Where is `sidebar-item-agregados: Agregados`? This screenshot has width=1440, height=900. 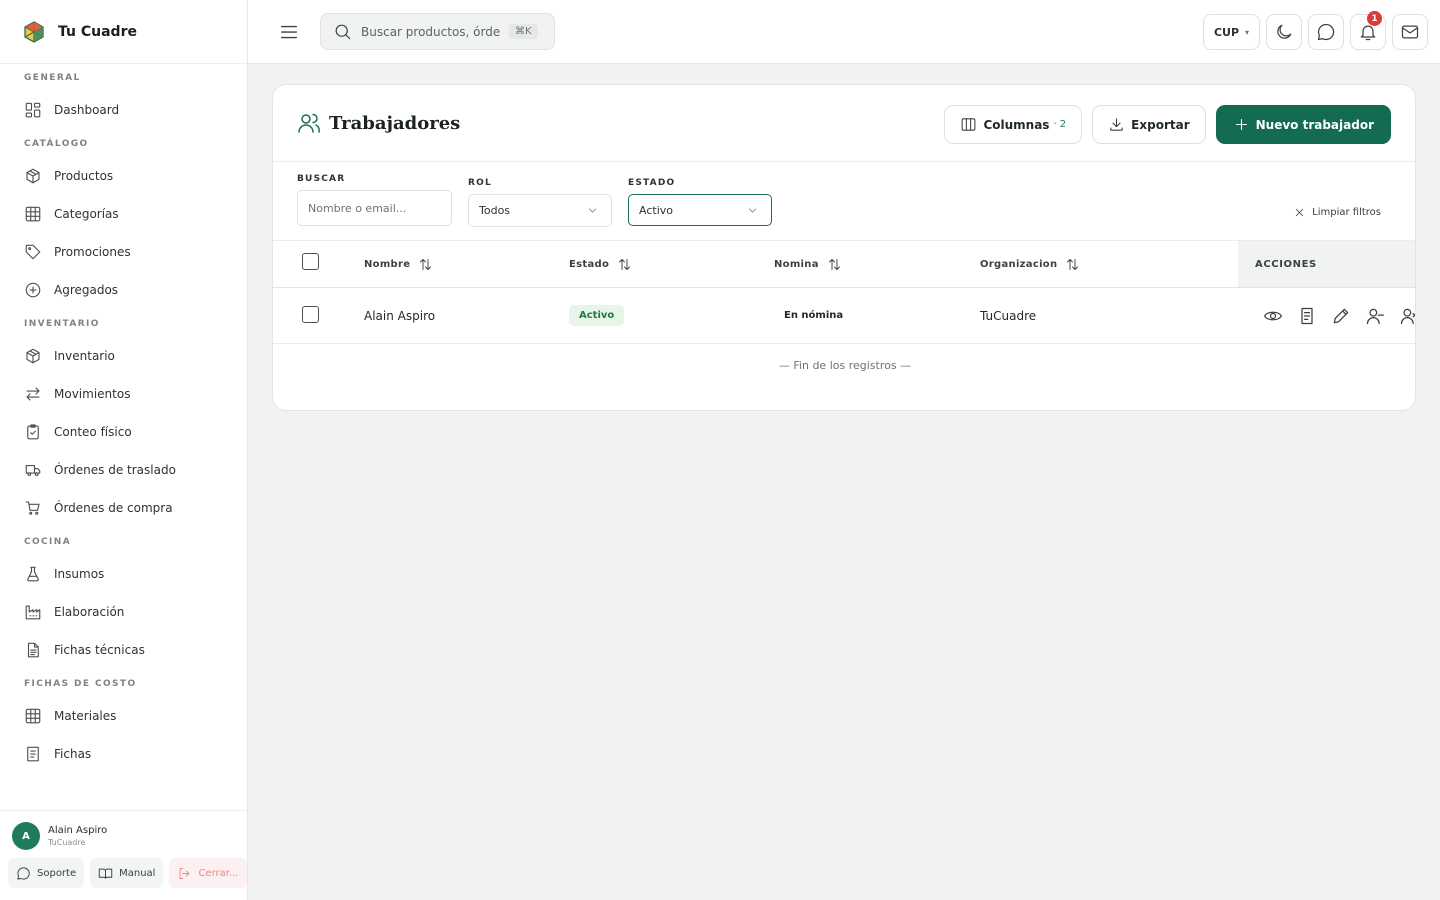 sidebar-item-agregados: Agregados is located at coordinates (123, 290).